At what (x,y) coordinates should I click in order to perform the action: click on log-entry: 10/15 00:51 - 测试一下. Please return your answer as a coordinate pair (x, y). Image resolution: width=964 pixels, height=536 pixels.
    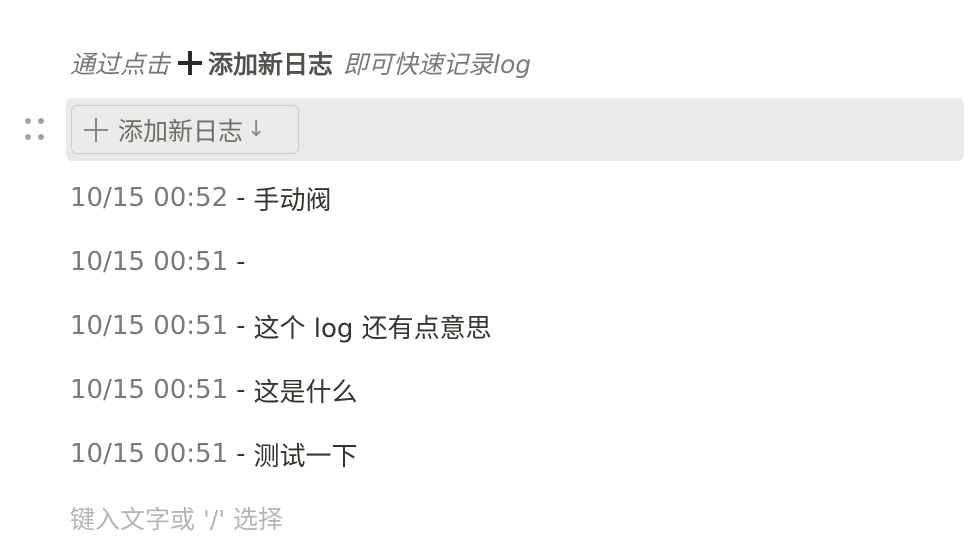
    Looking at the image, I should click on (214, 454).